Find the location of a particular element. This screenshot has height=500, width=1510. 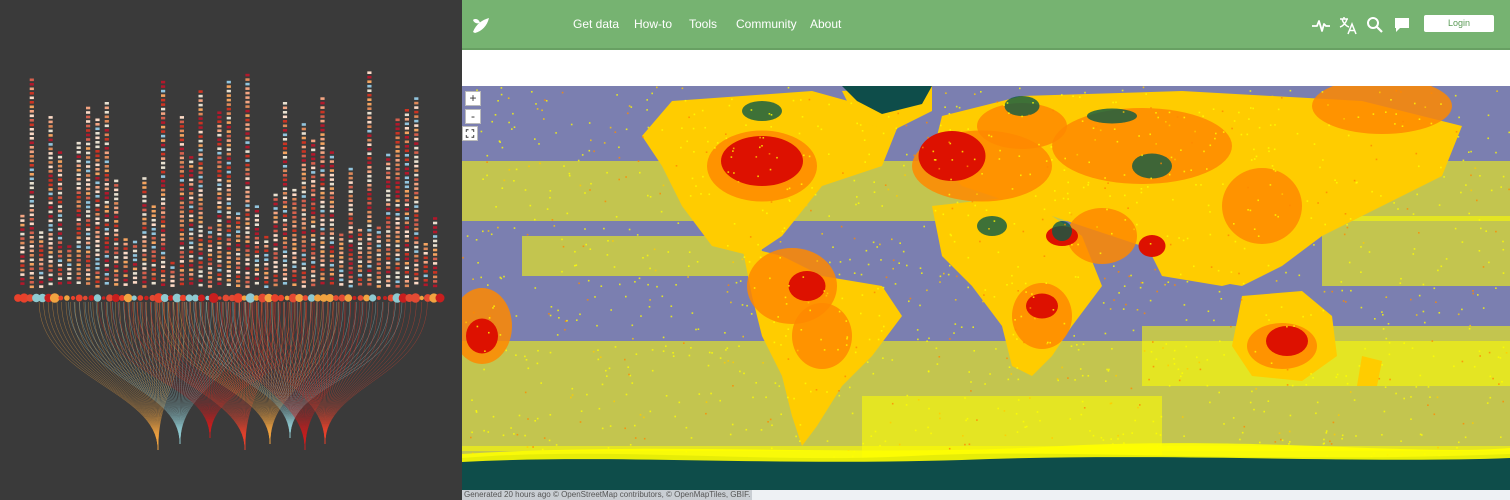

leaf-logo-icon is located at coordinates (481, 25).